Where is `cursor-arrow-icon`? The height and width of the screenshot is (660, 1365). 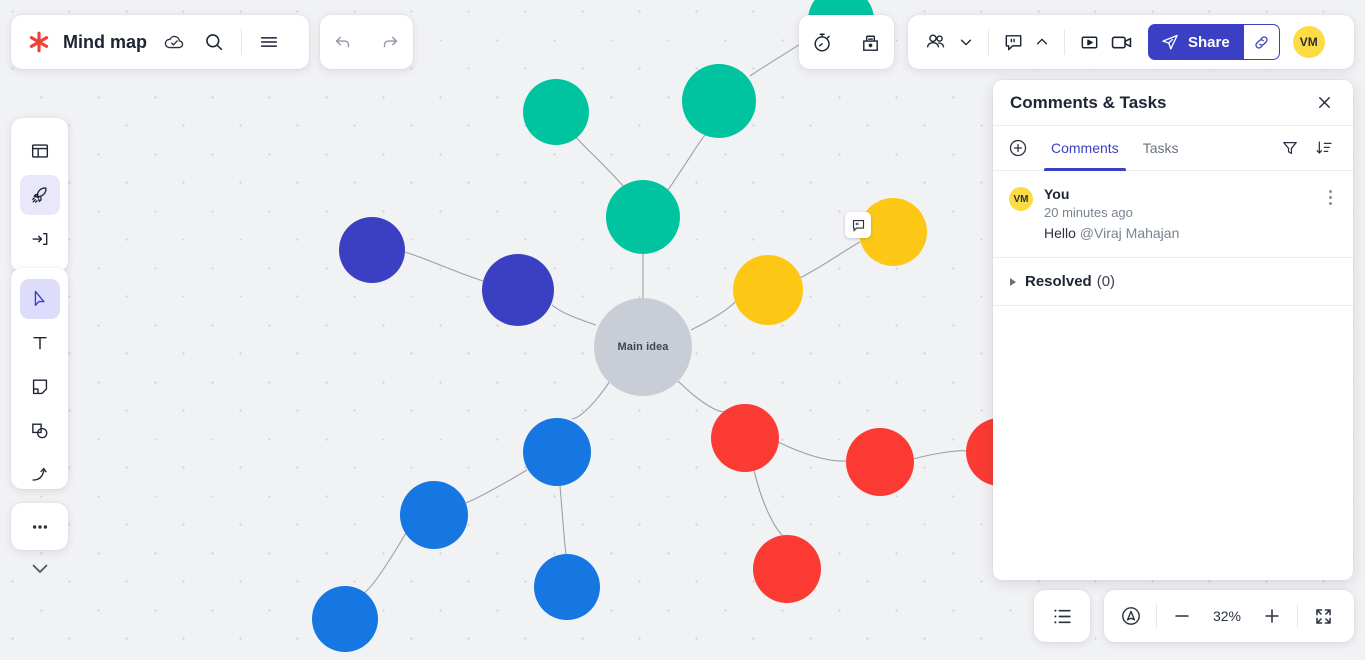
cursor-arrow-icon is located at coordinates (39, 298).